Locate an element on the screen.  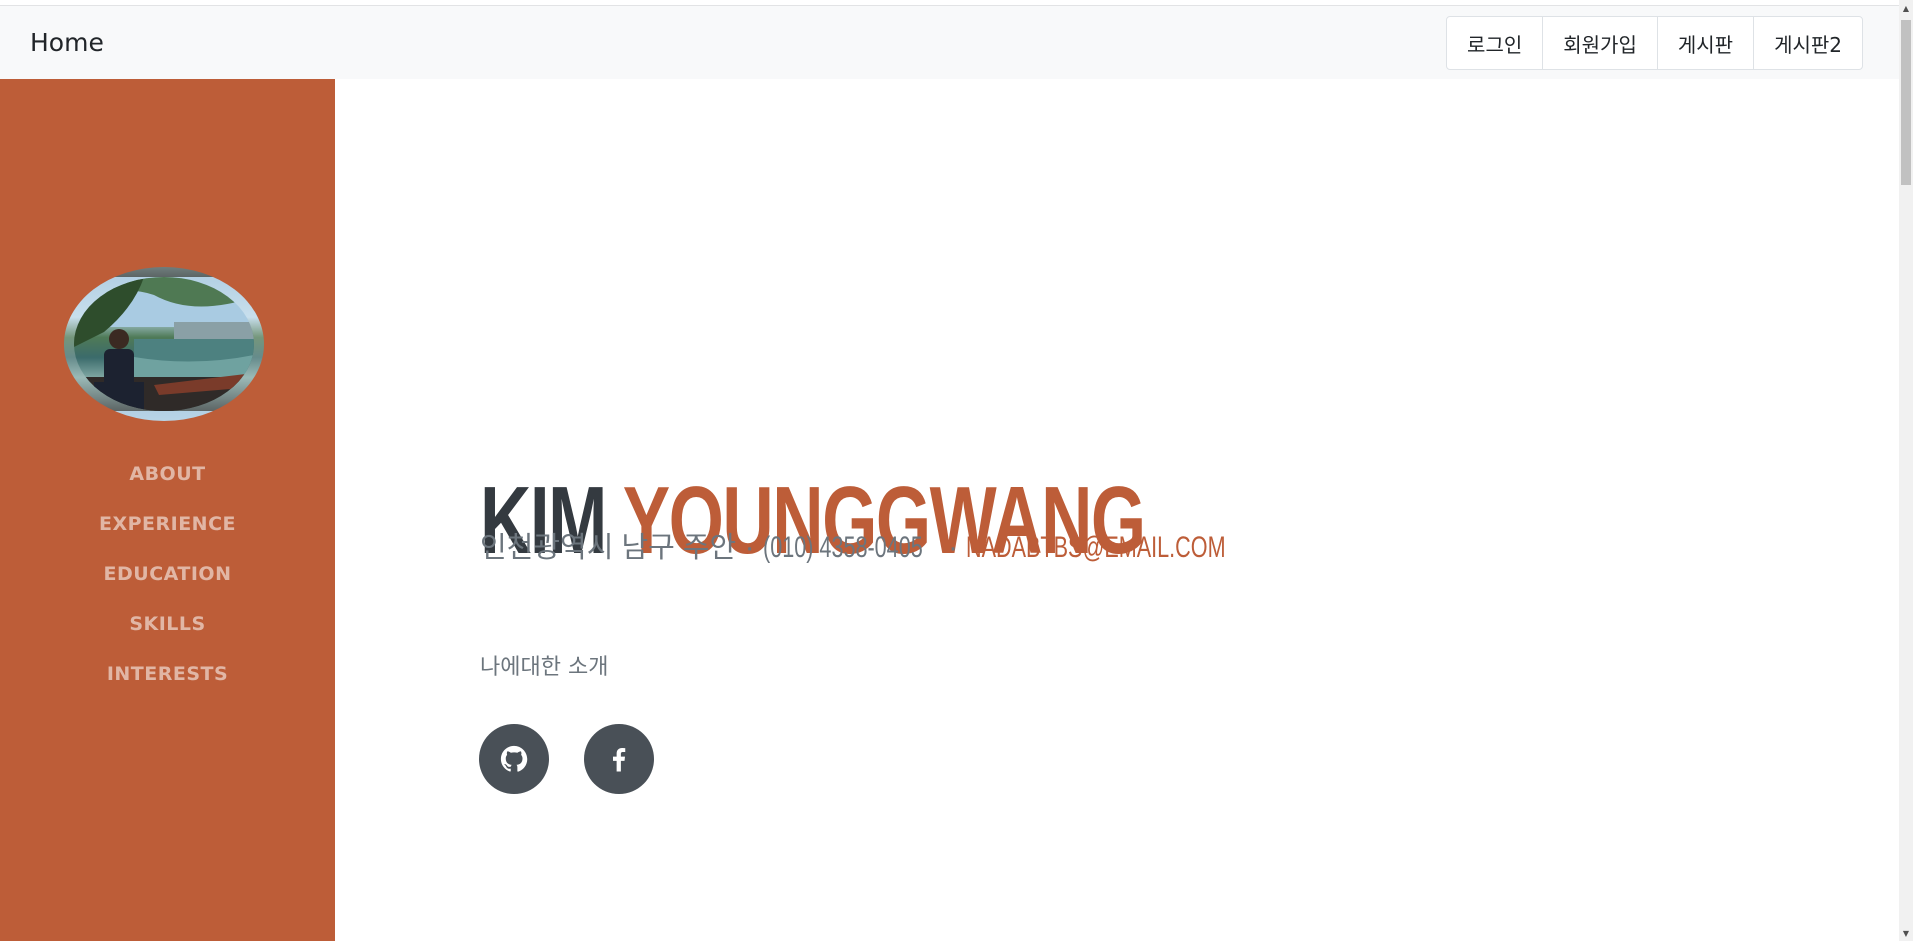
sidebar-item-interests: INTERESTS is located at coordinates (167, 674).